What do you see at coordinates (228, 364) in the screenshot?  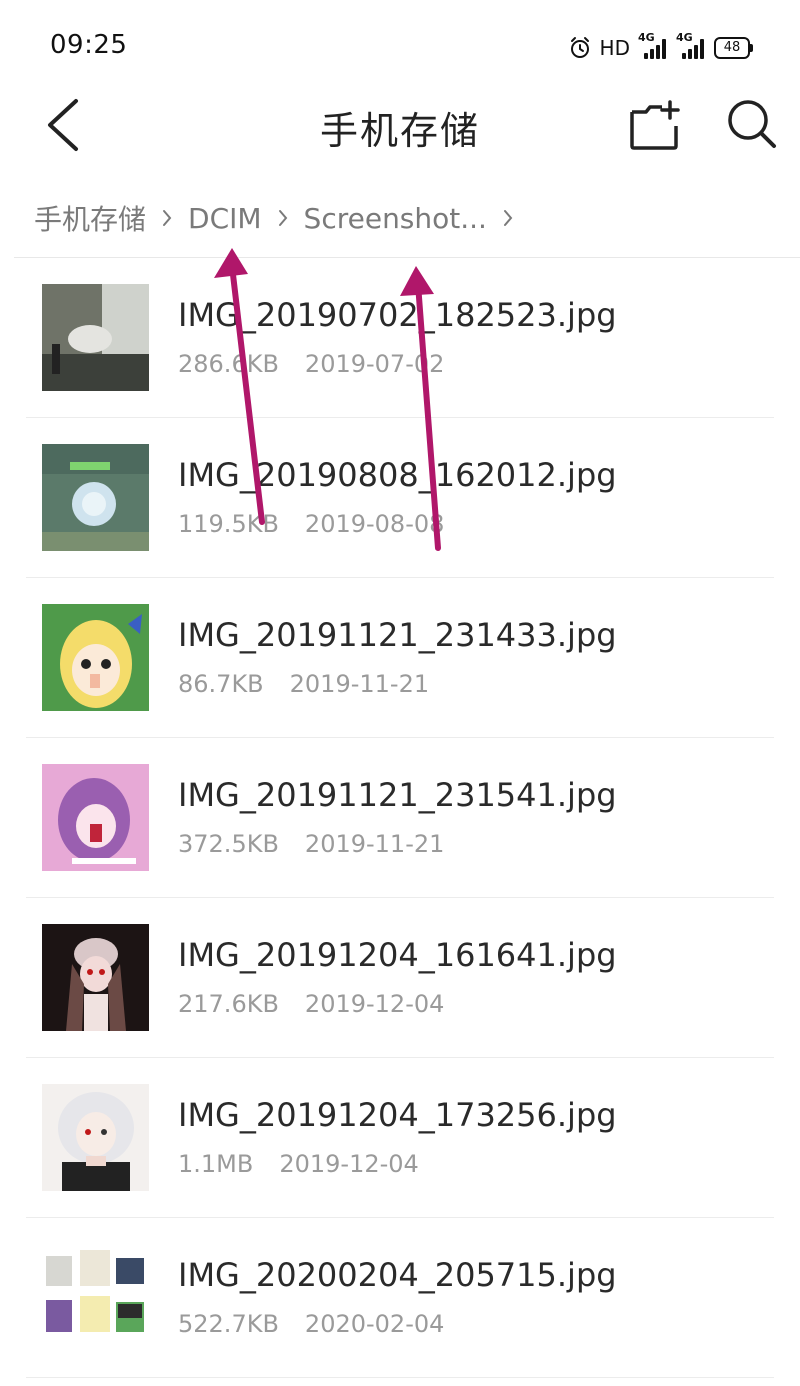 I see `file-size: 286.6KB` at bounding box center [228, 364].